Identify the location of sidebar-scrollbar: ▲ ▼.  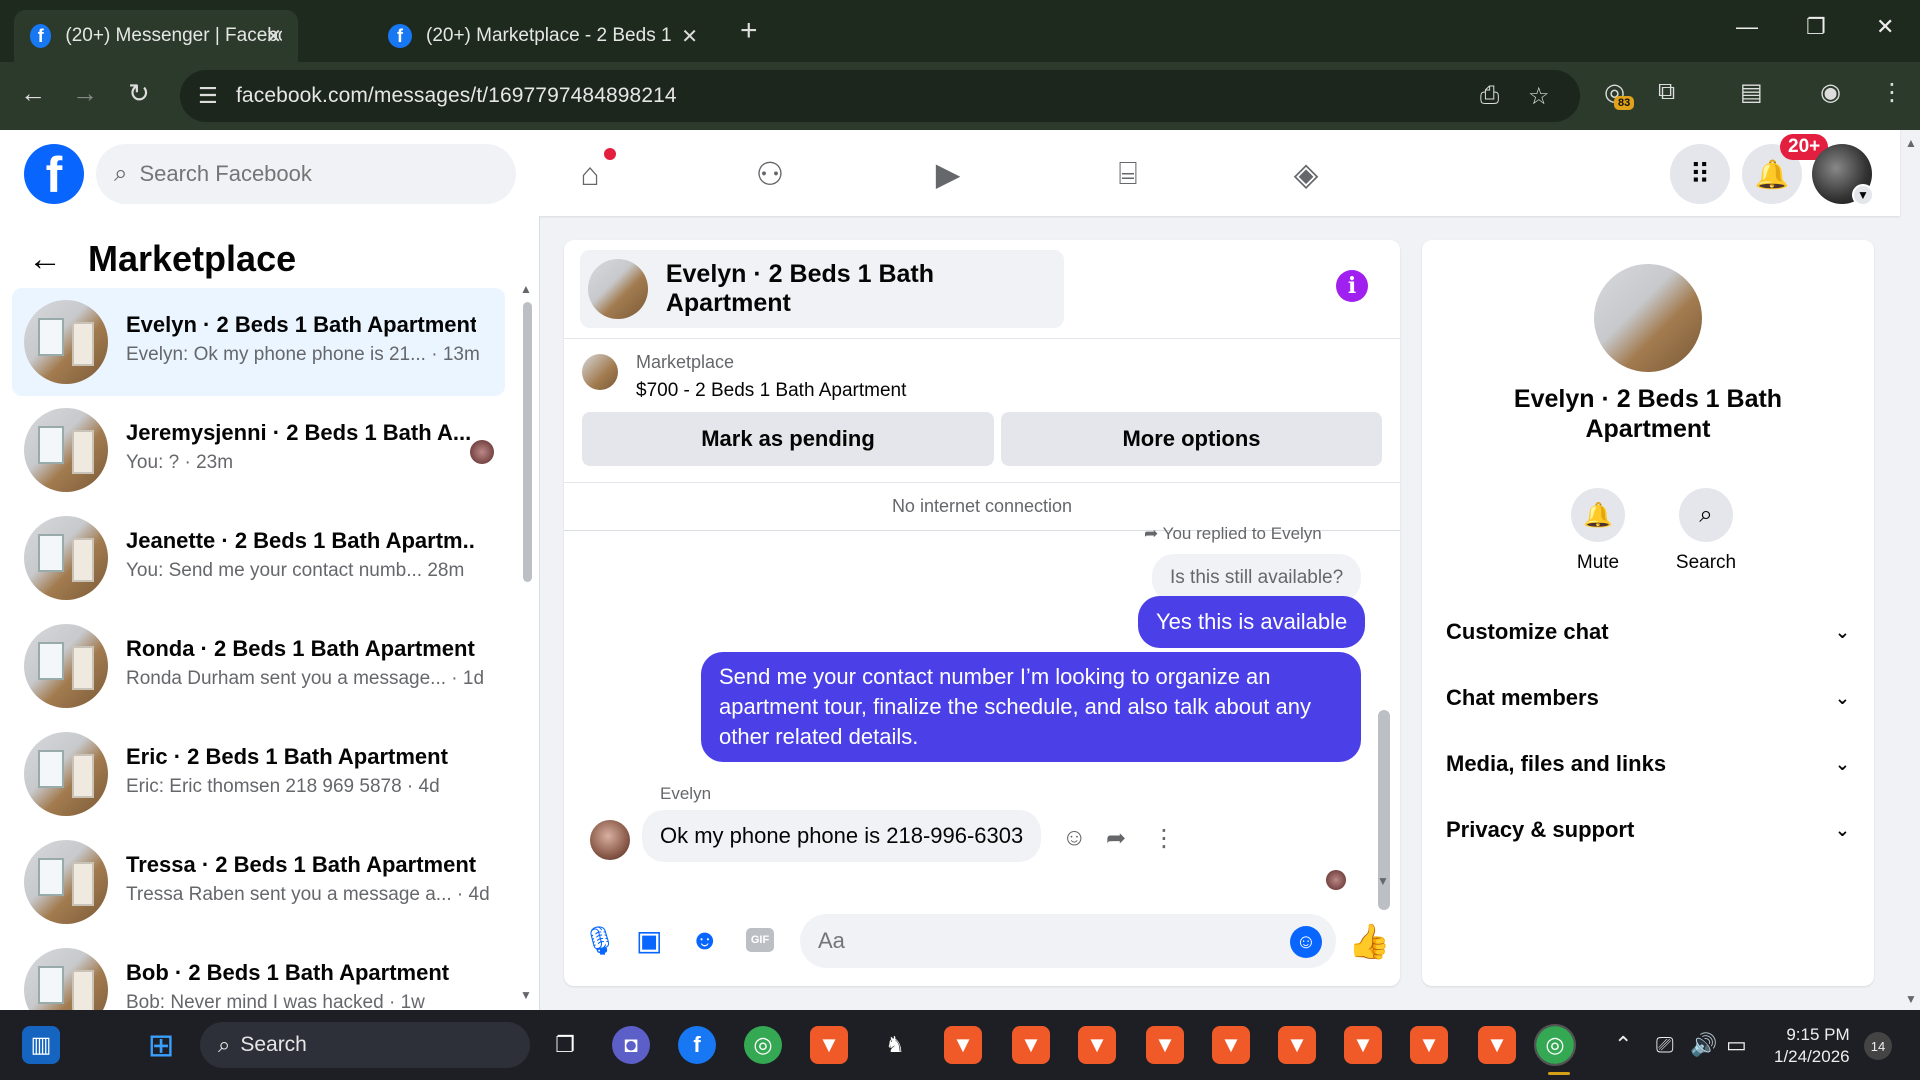
(527, 642).